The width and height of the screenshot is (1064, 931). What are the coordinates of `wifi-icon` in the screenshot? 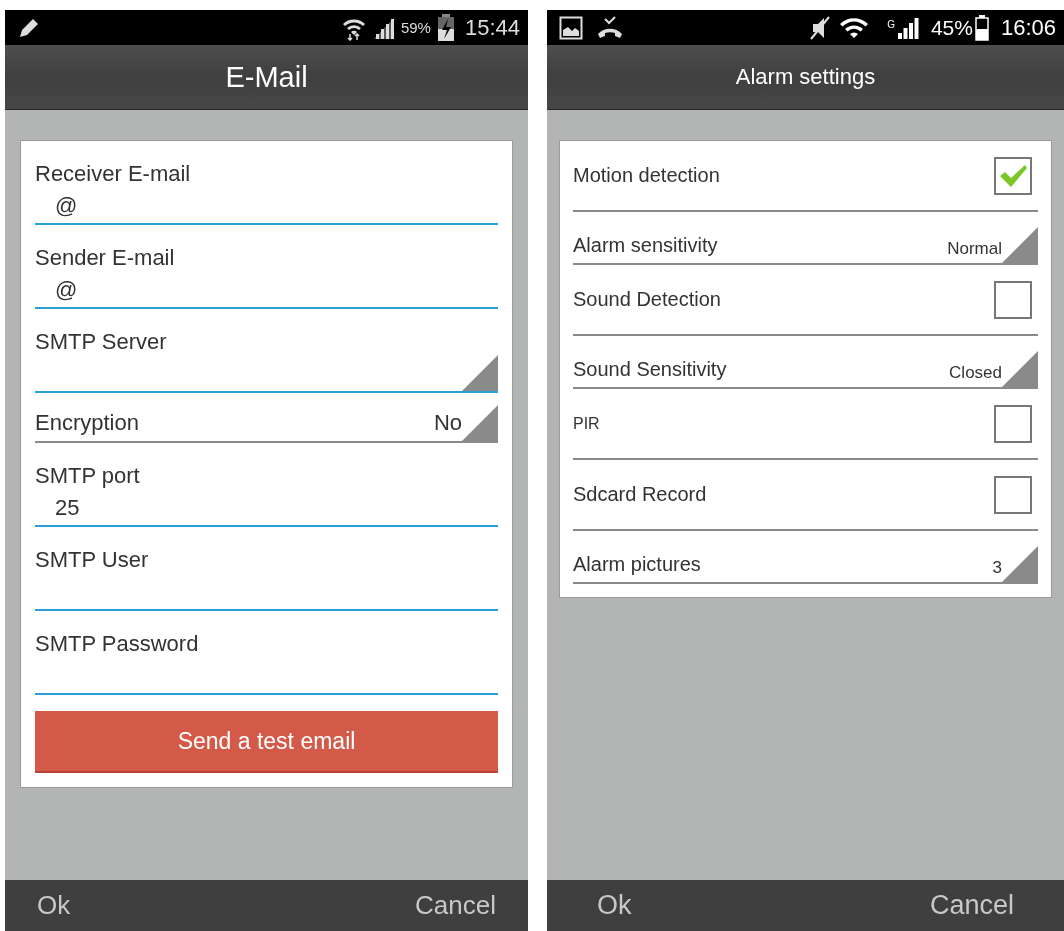 It's located at (854, 27).